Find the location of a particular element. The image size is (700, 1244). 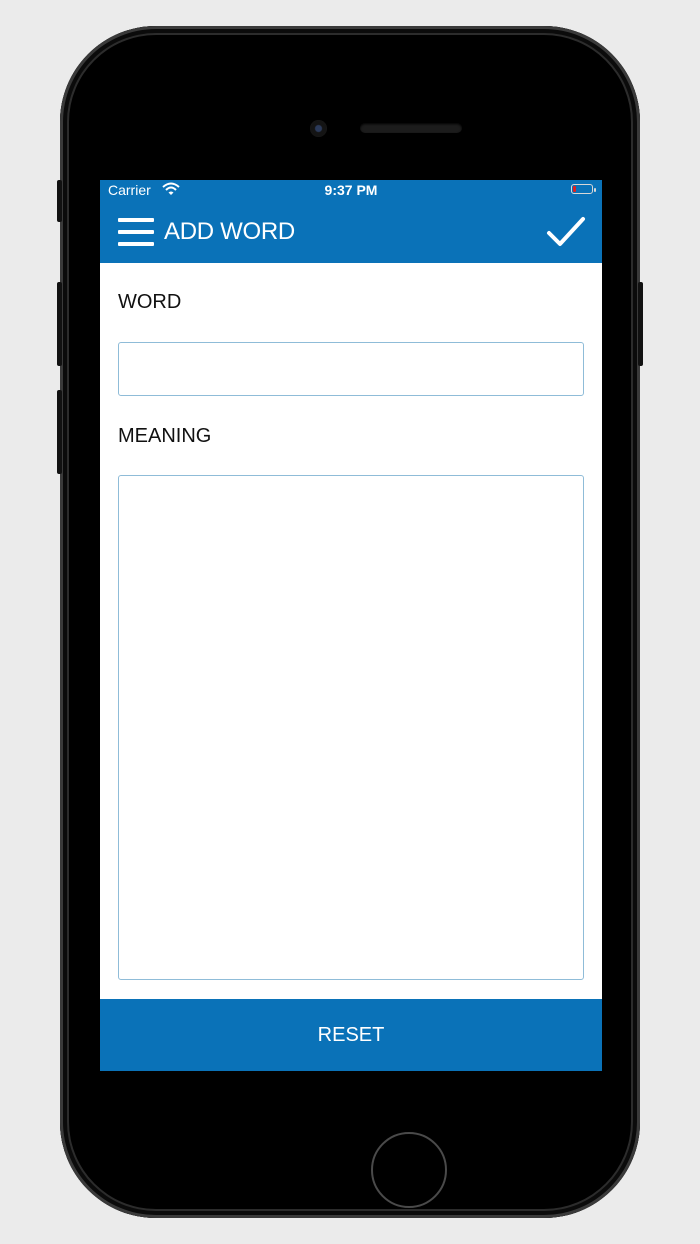

word-label: WORD is located at coordinates (150, 302).